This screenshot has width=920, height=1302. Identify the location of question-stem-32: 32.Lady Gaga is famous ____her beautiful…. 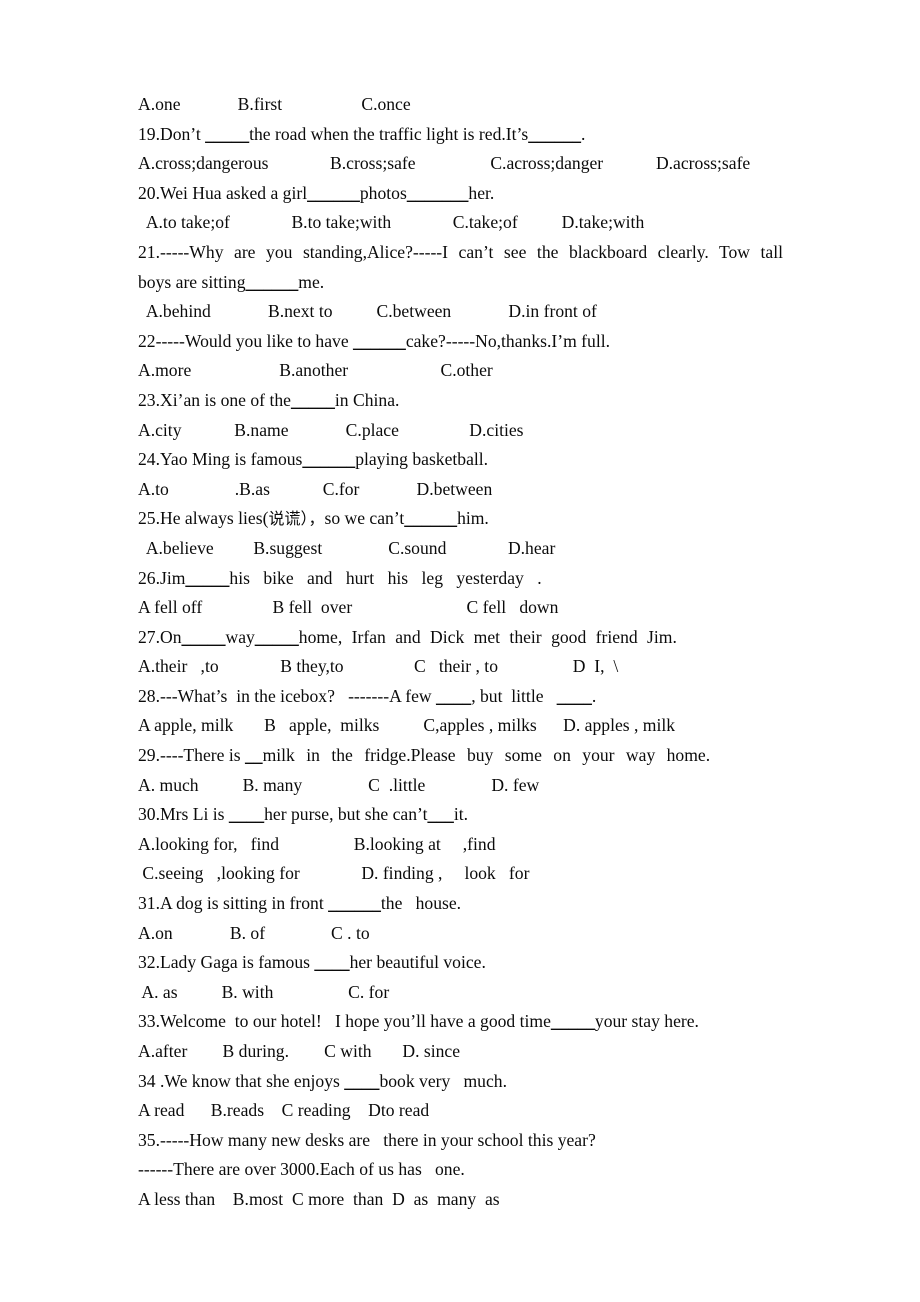
(460, 963).